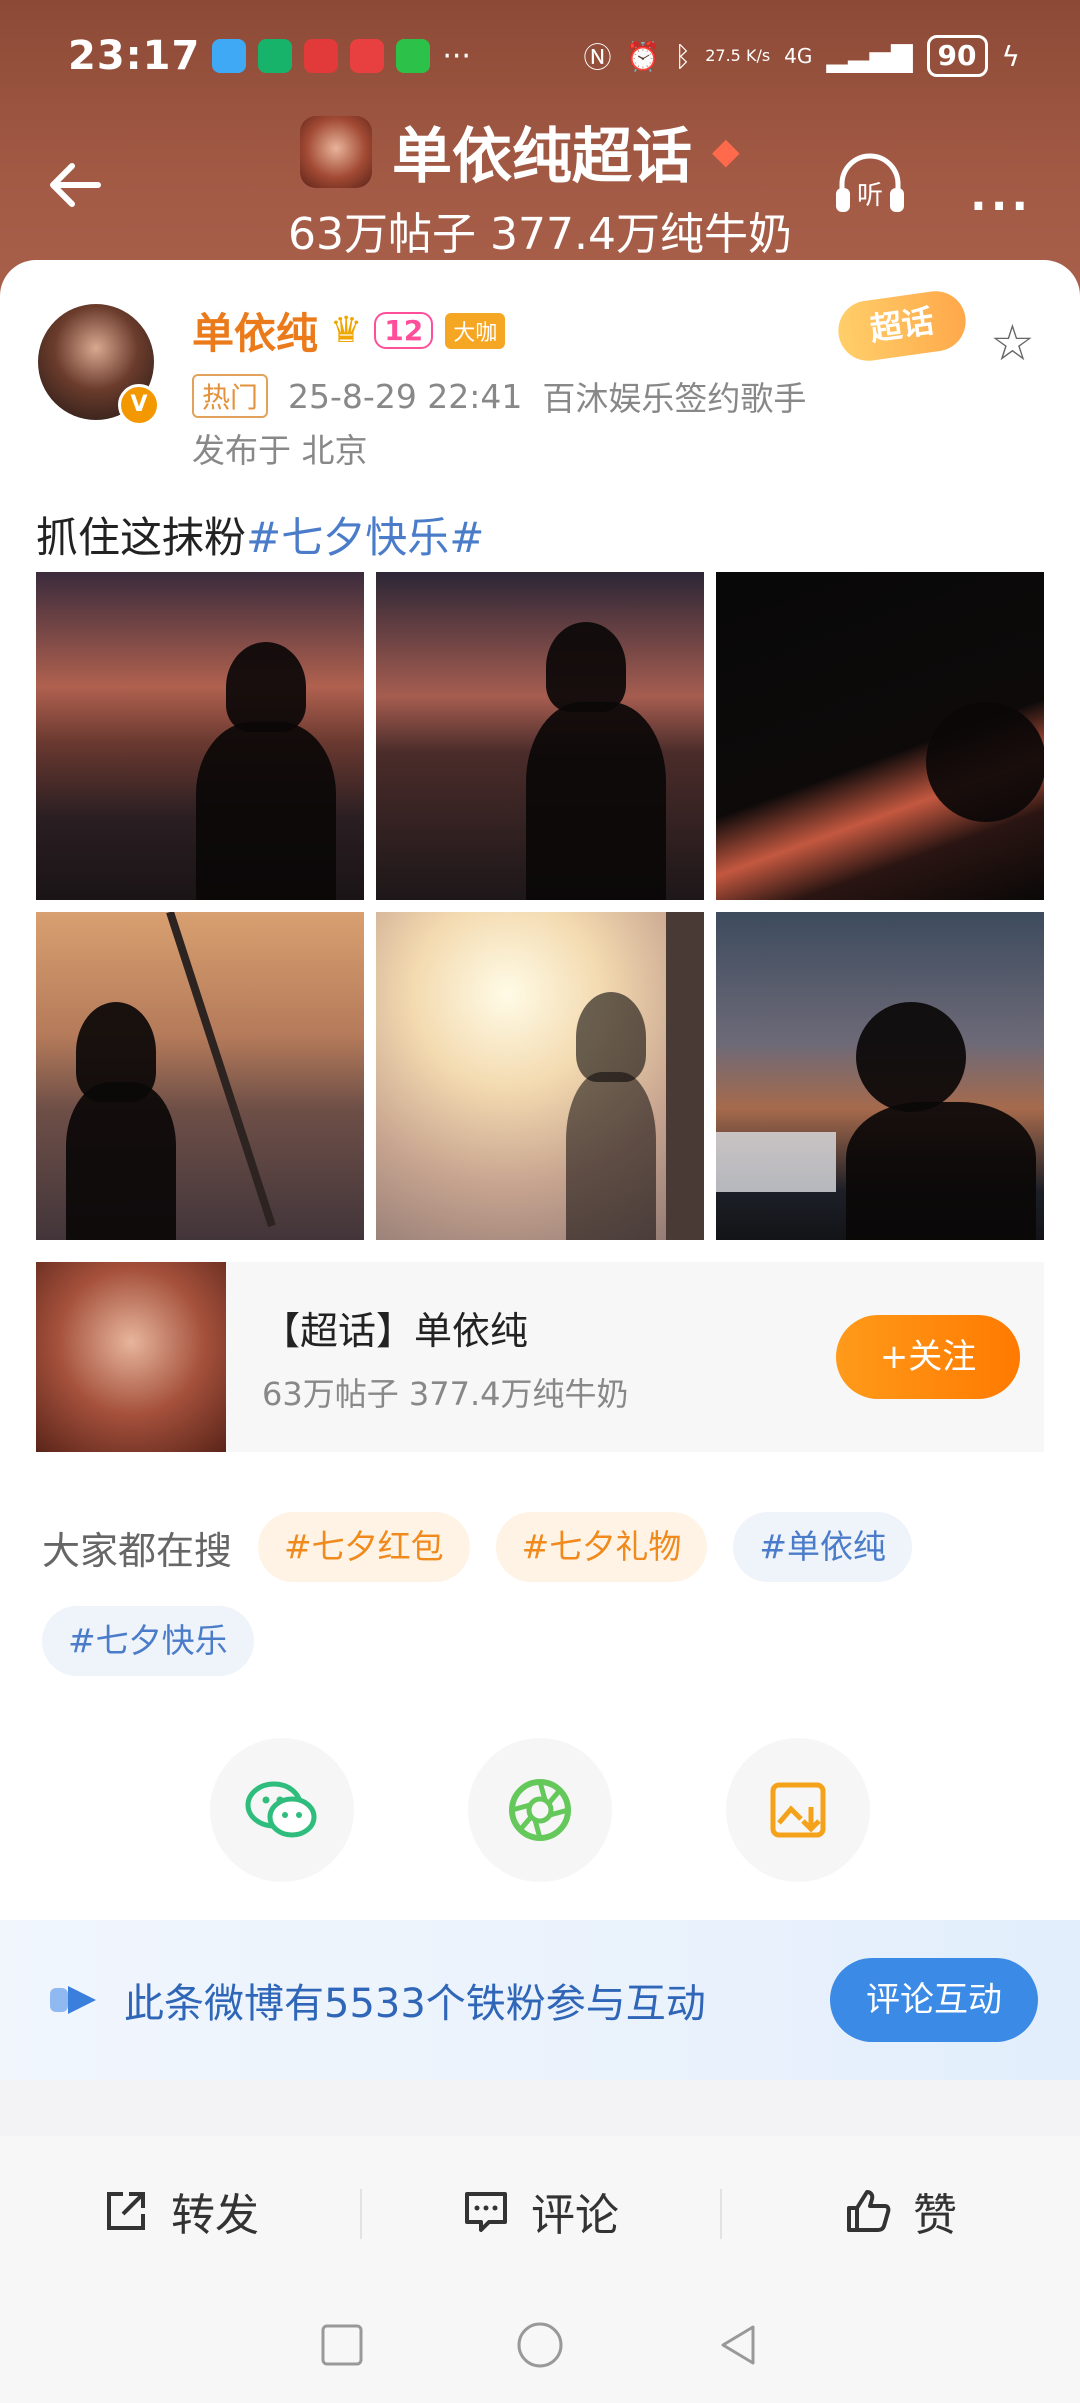 The width and height of the screenshot is (1080, 2403). What do you see at coordinates (870, 196) in the screenshot?
I see `listen-label: 听` at bounding box center [870, 196].